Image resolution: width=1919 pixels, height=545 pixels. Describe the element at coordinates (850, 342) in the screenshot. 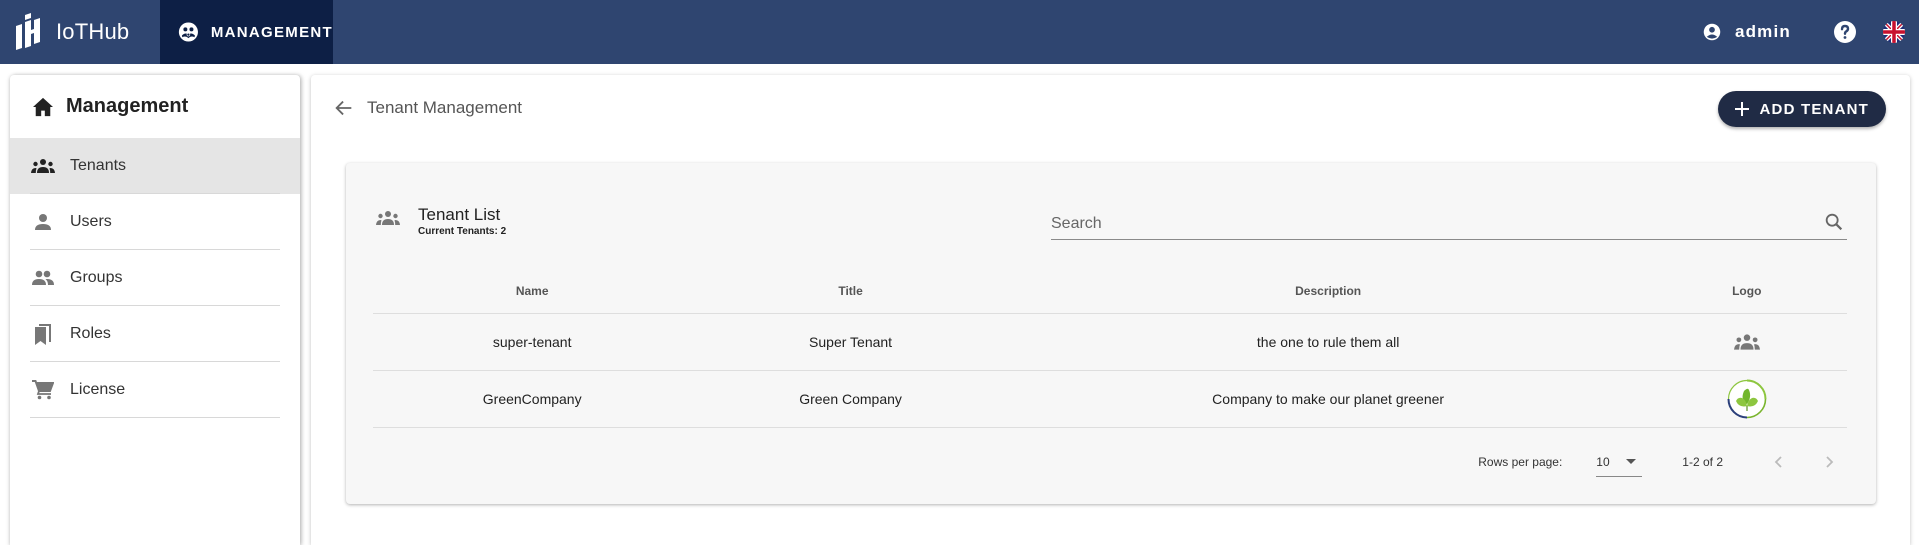

I see `cell-title: Super Tenant` at that location.